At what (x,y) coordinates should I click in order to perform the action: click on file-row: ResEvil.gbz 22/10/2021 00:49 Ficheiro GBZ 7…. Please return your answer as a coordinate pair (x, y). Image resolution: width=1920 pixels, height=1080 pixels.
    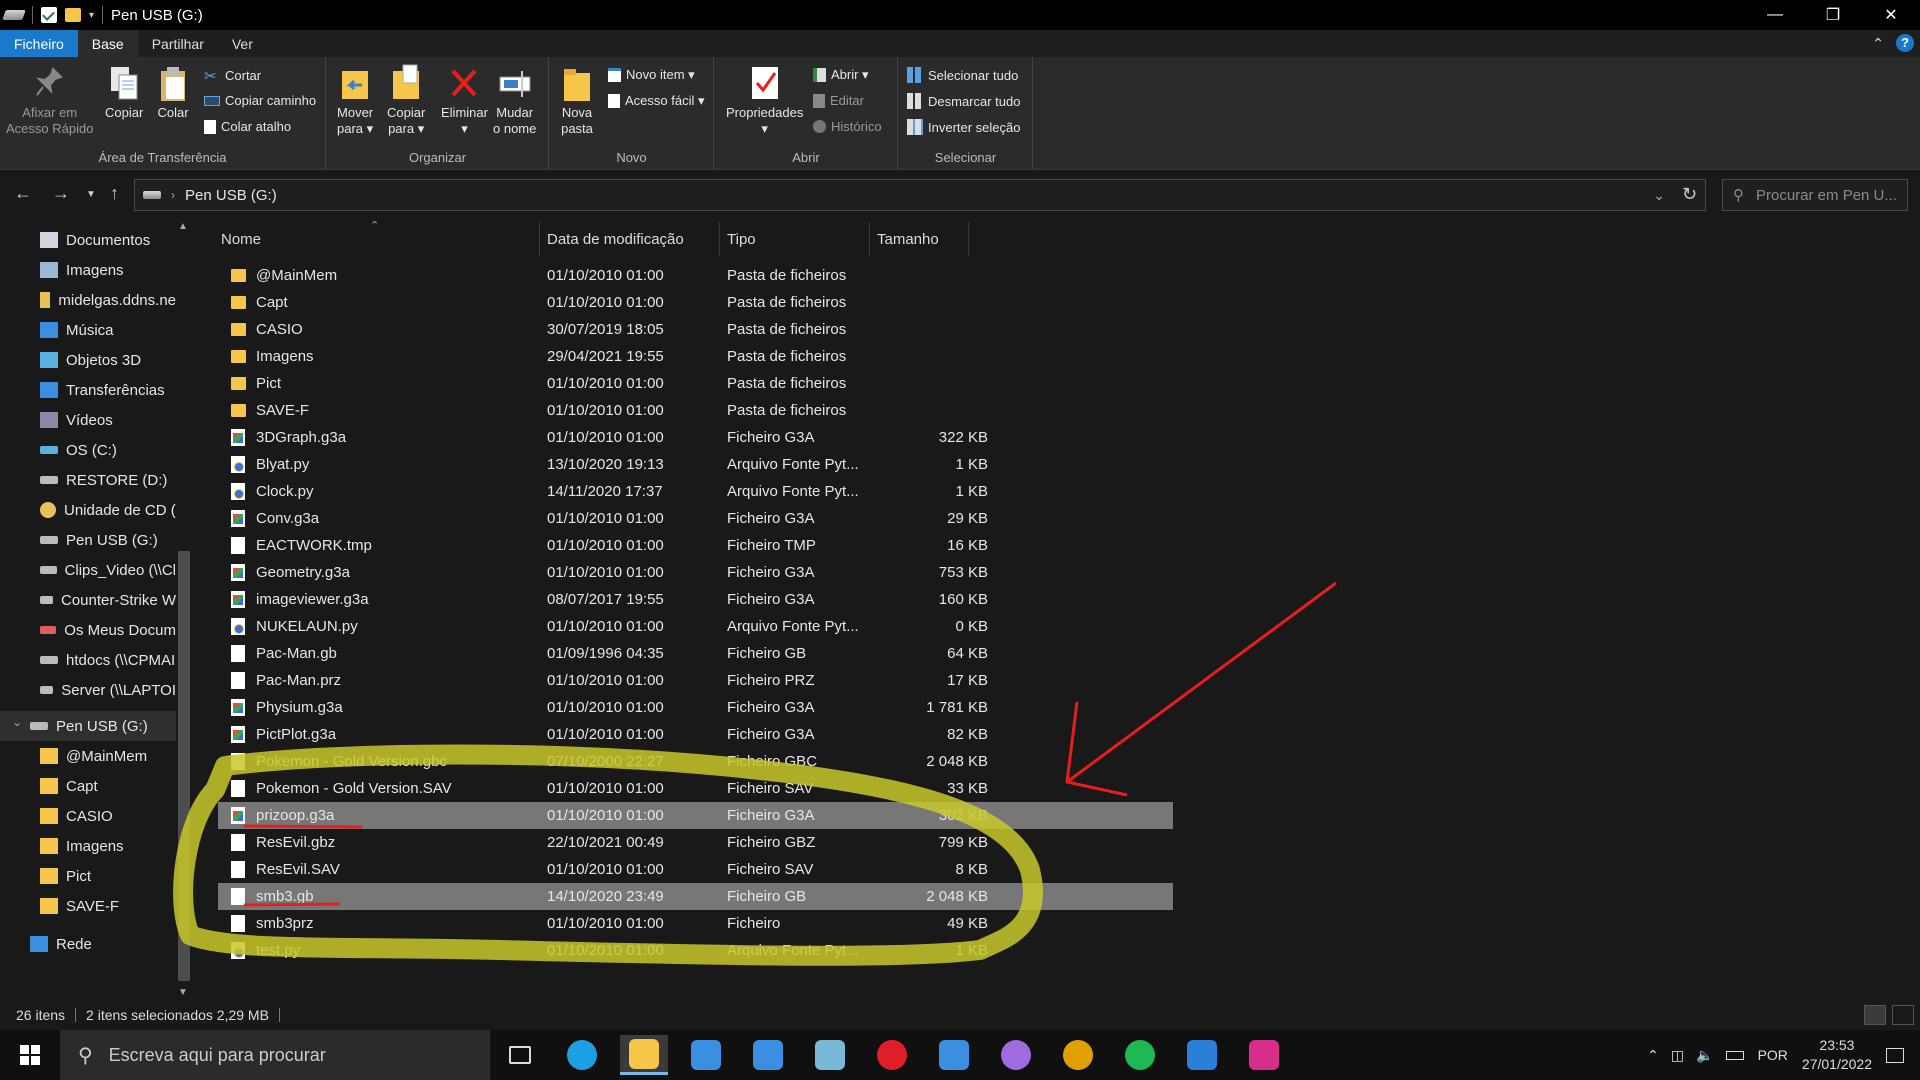
    Looking at the image, I should click on (695, 842).